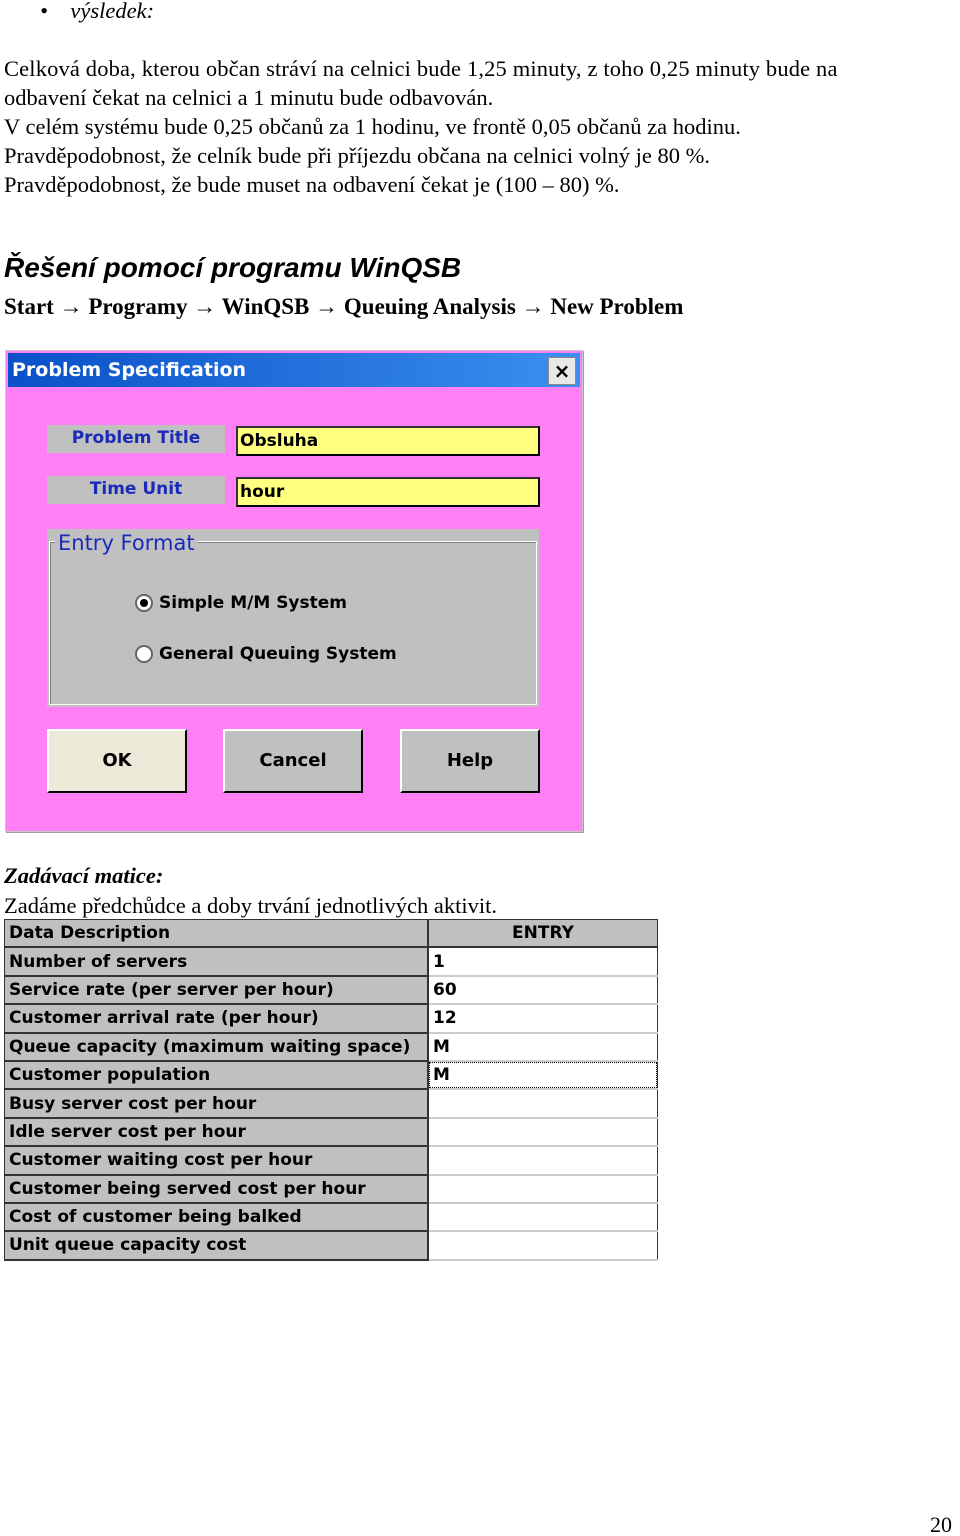 The height and width of the screenshot is (1536, 960). What do you see at coordinates (216, 1075) in the screenshot?
I see `row-description: Customer population` at bounding box center [216, 1075].